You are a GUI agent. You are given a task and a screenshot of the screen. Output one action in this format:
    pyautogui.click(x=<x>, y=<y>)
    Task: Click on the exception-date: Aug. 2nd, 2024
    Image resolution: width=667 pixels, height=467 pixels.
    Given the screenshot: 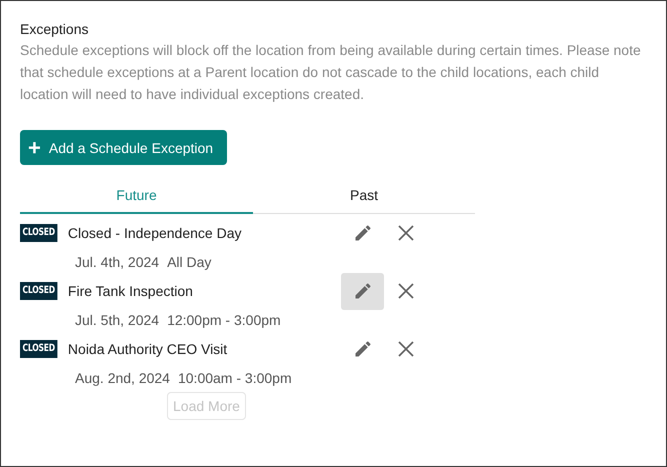 What is the action you would take?
    pyautogui.click(x=122, y=378)
    